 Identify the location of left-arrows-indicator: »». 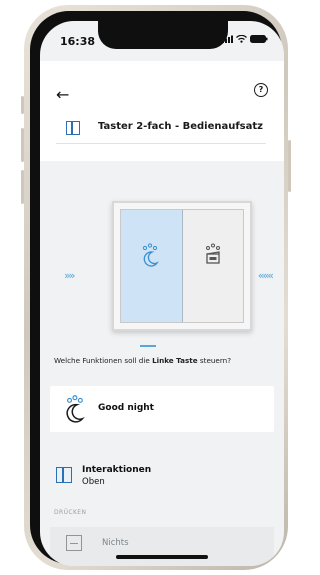
(70, 275).